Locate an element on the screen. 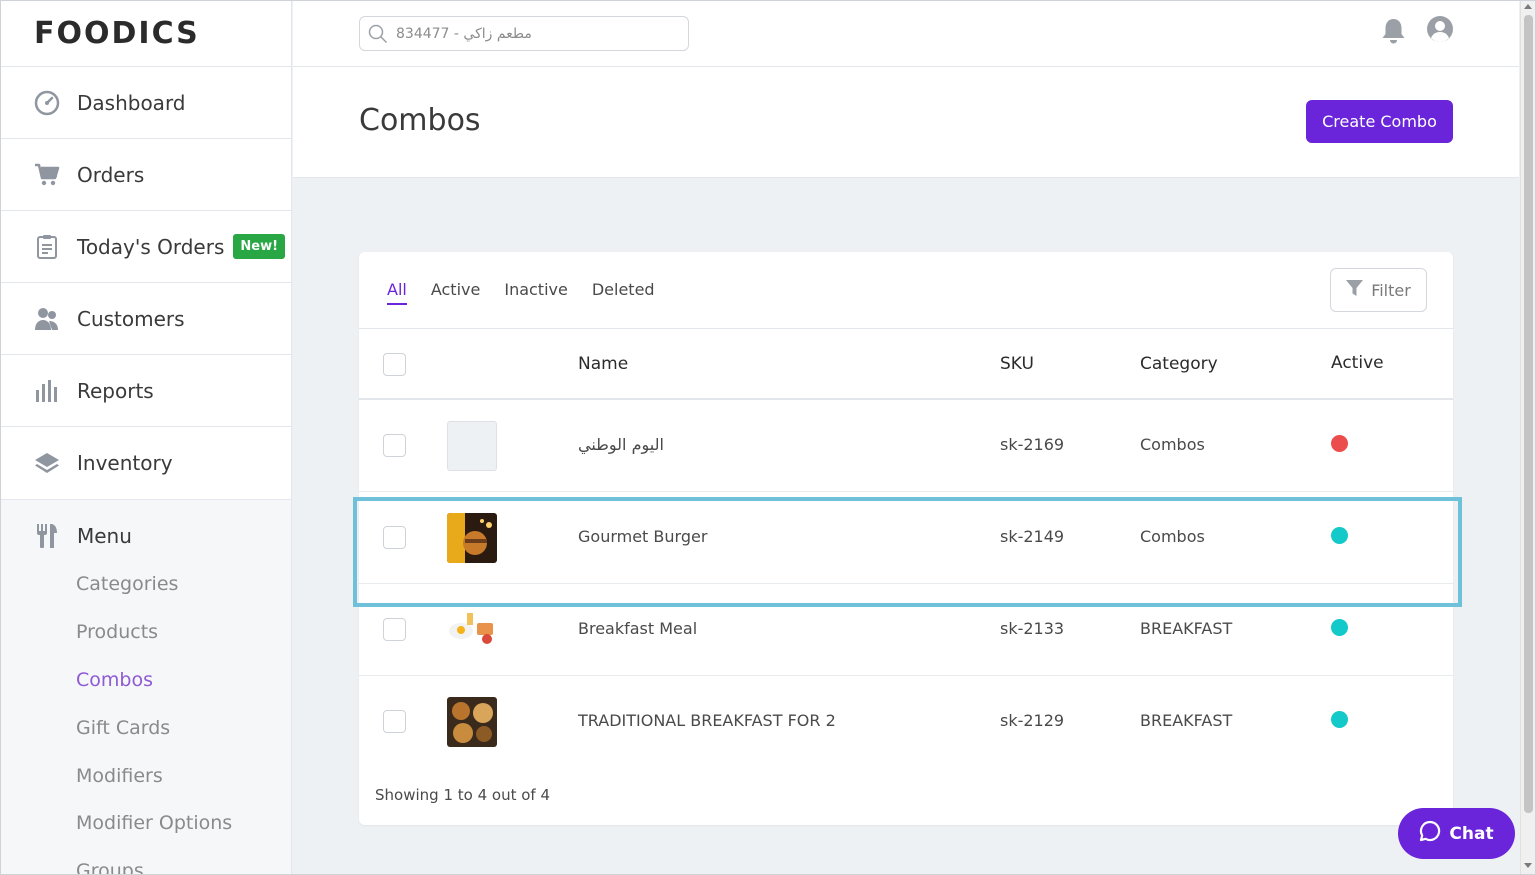  tab-inactive: Inactive is located at coordinates (536, 292).